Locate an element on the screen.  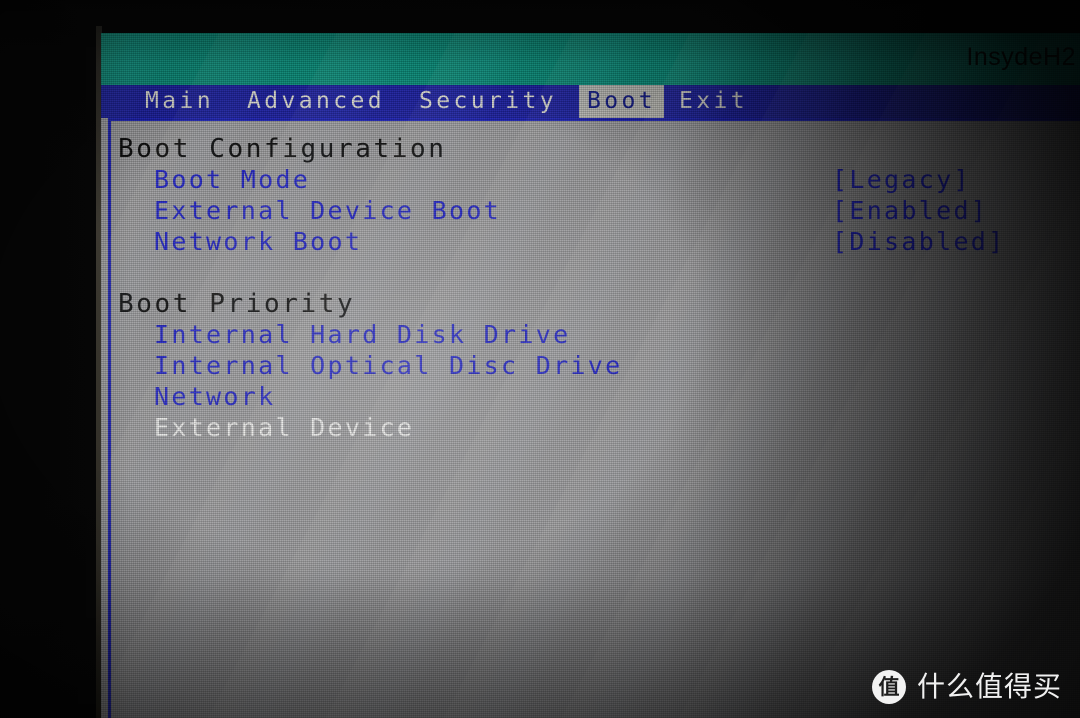
section-title-boot-configuration: Boot Configuration is located at coordinates (282, 149).